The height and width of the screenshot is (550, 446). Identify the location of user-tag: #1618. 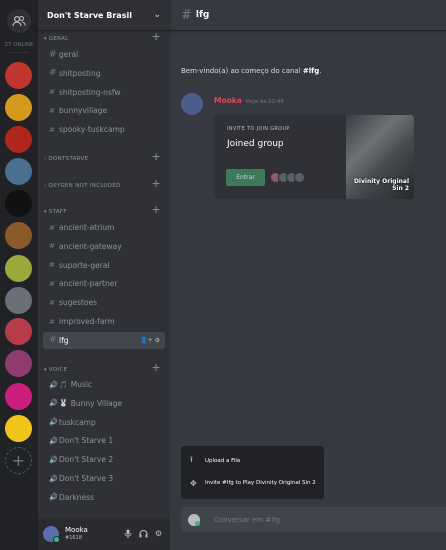
(73, 538).